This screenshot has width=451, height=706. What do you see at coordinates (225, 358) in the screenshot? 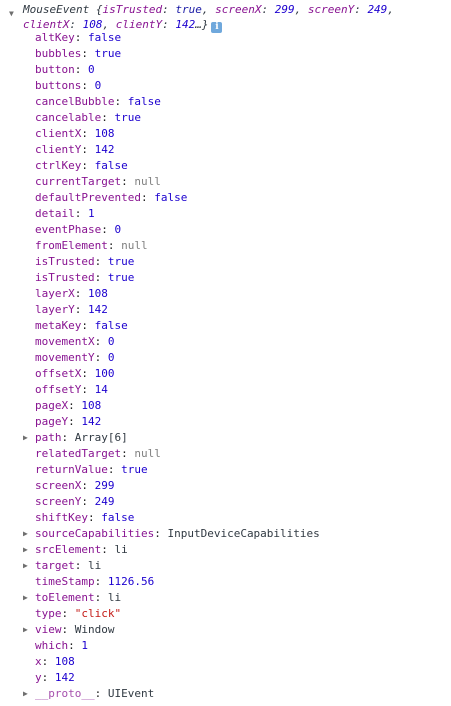
I see `property-row: movementY: 0` at bounding box center [225, 358].